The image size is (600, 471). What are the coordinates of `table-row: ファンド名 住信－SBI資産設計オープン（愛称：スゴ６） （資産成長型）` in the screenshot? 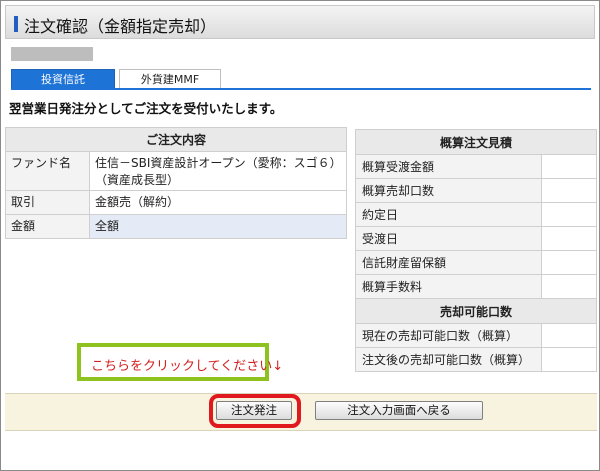 It's located at (176, 171).